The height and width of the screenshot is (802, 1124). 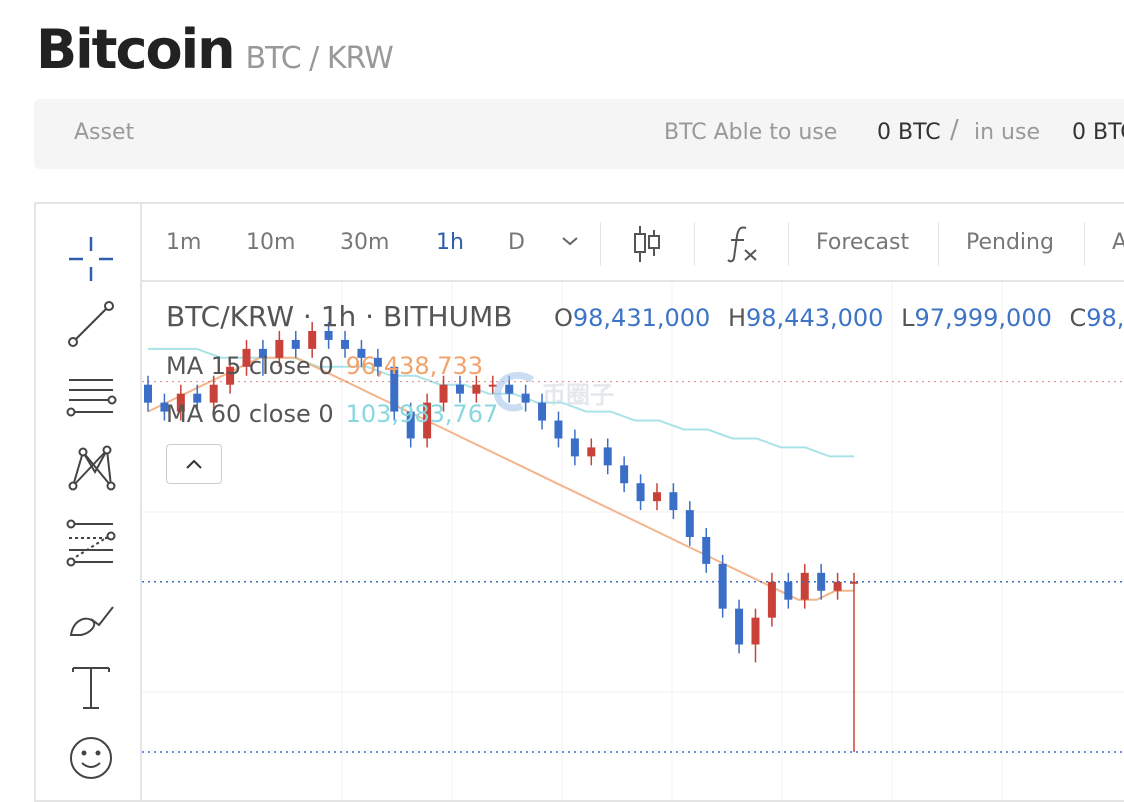 What do you see at coordinates (91, 259) in the screenshot?
I see `crosshair-icon` at bounding box center [91, 259].